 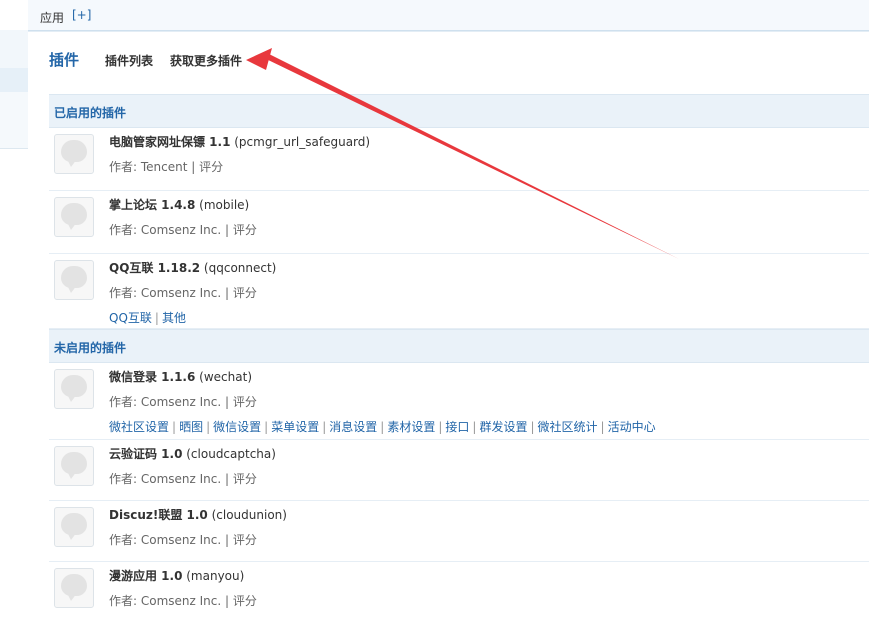 I want to click on plugin-links: QQ互联 | 其他, so click(x=147, y=318).